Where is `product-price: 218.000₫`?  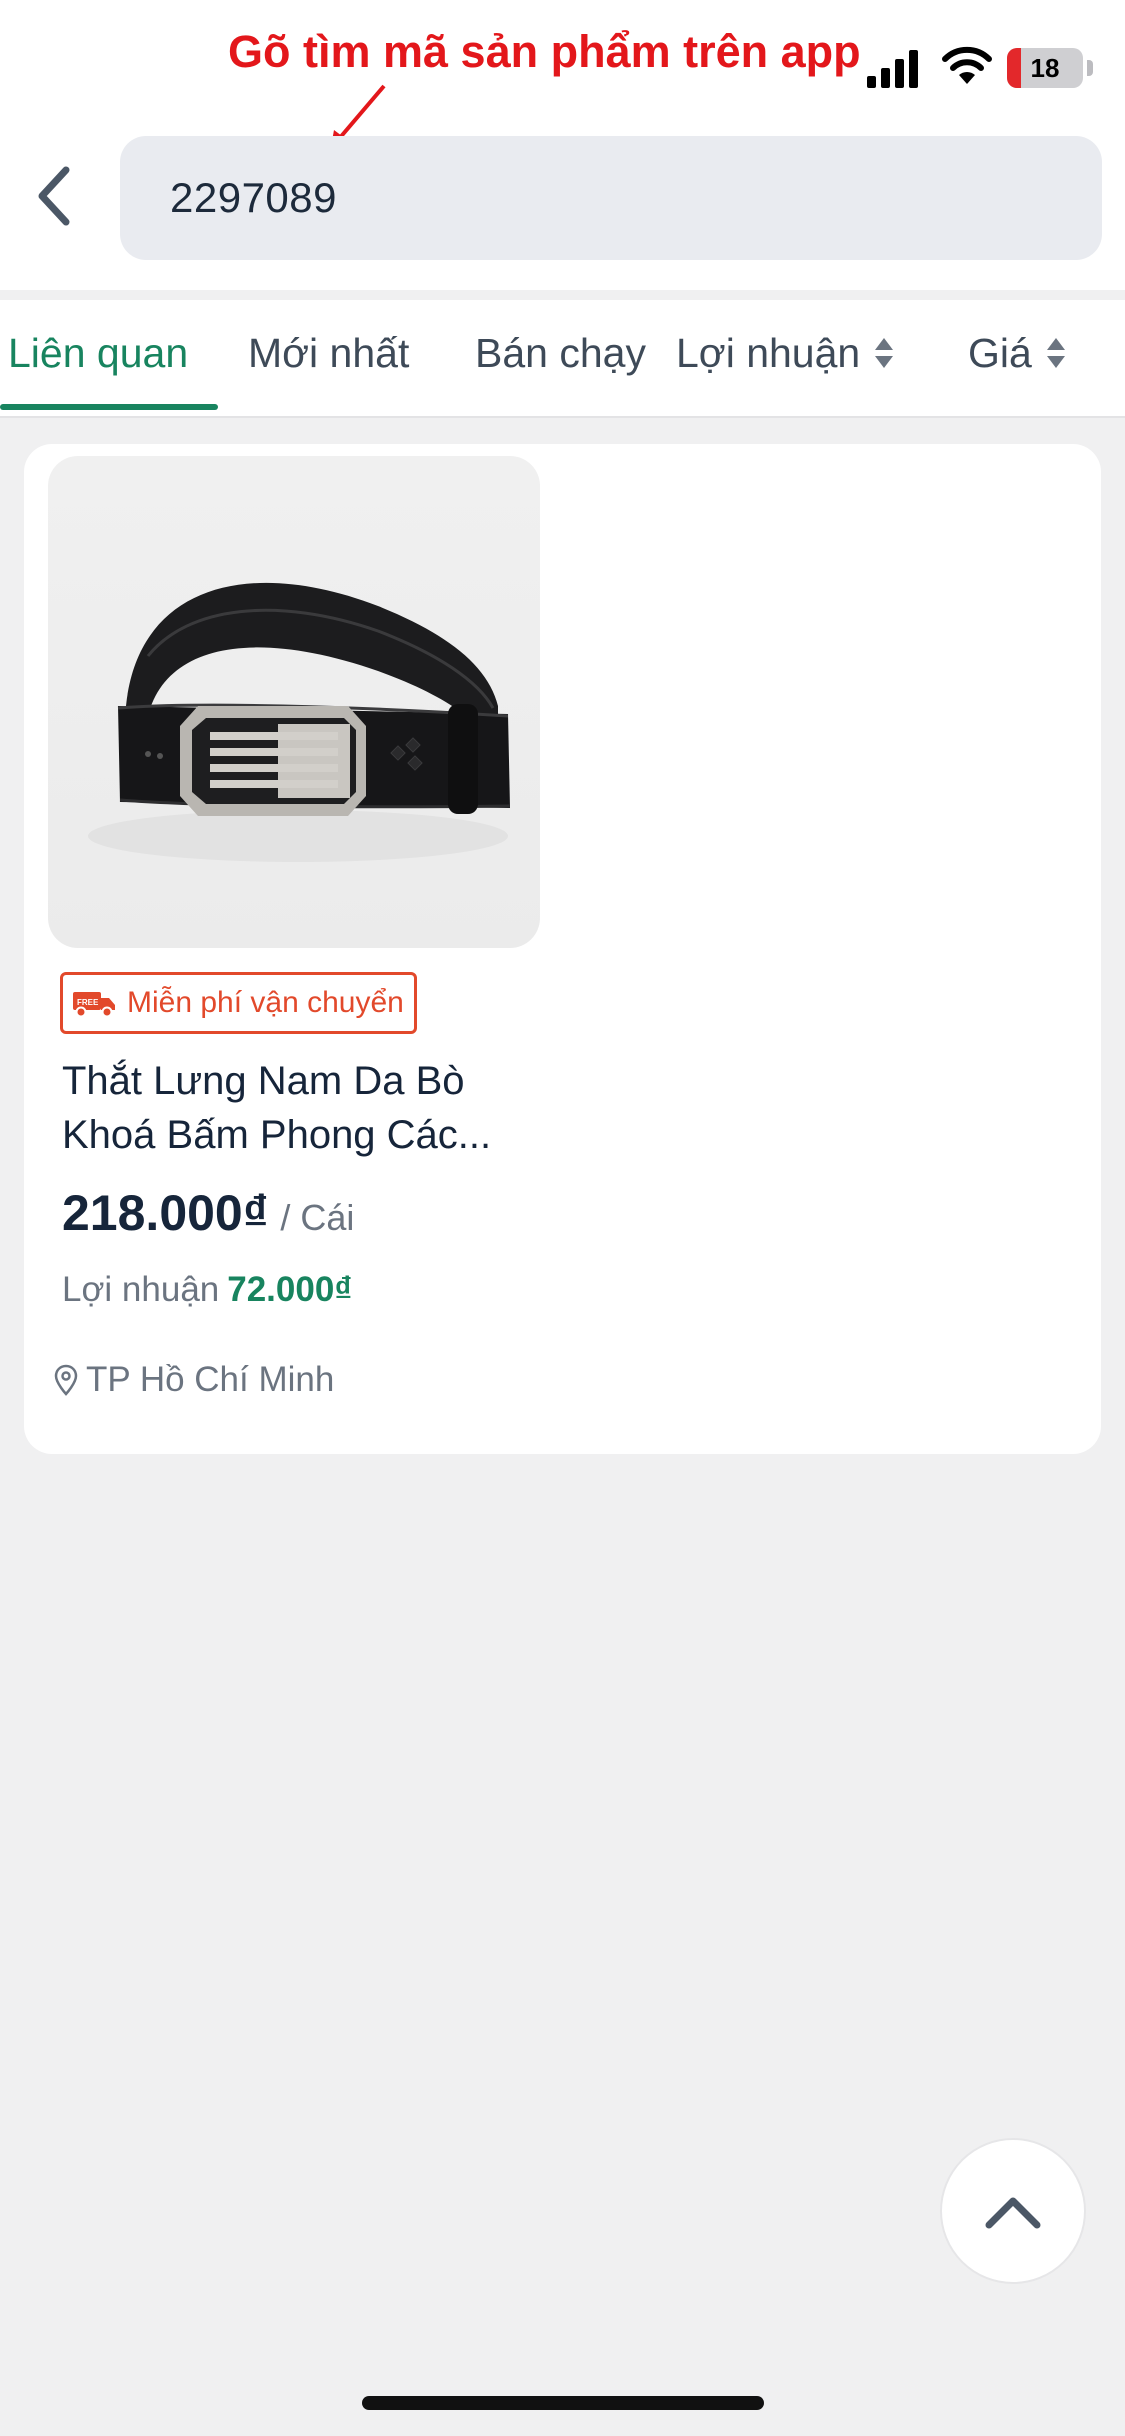 product-price: 218.000₫ is located at coordinates (165, 1213).